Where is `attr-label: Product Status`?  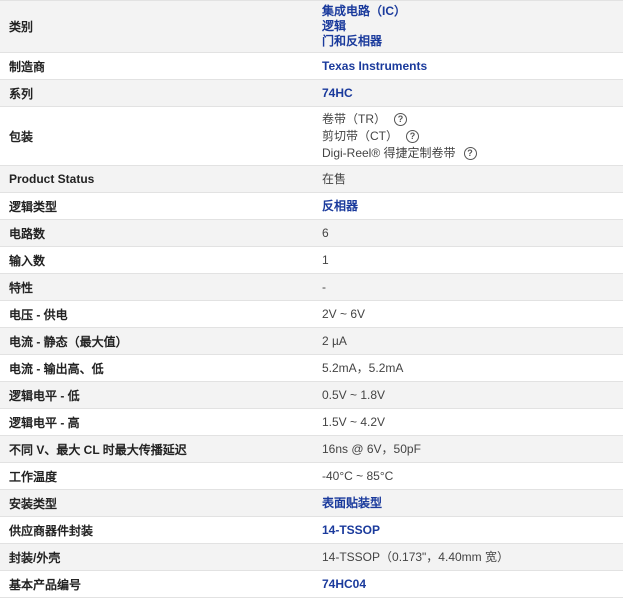
attr-label: Product Status is located at coordinates (52, 179).